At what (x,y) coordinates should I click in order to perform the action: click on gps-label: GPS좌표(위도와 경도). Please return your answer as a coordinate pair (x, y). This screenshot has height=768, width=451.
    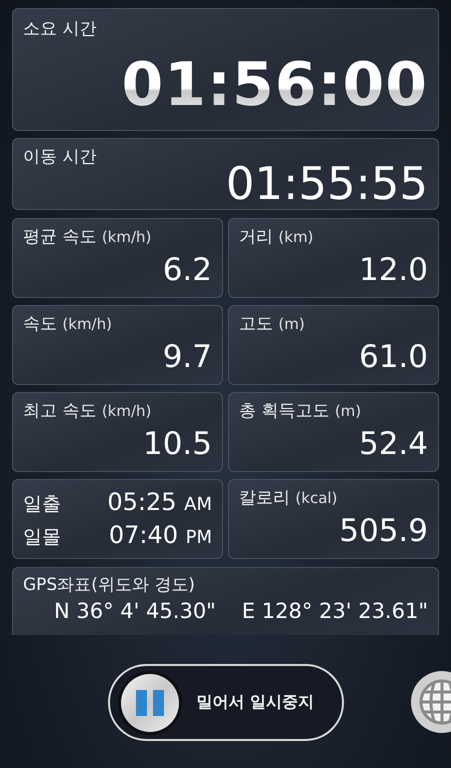
    Looking at the image, I should click on (109, 585).